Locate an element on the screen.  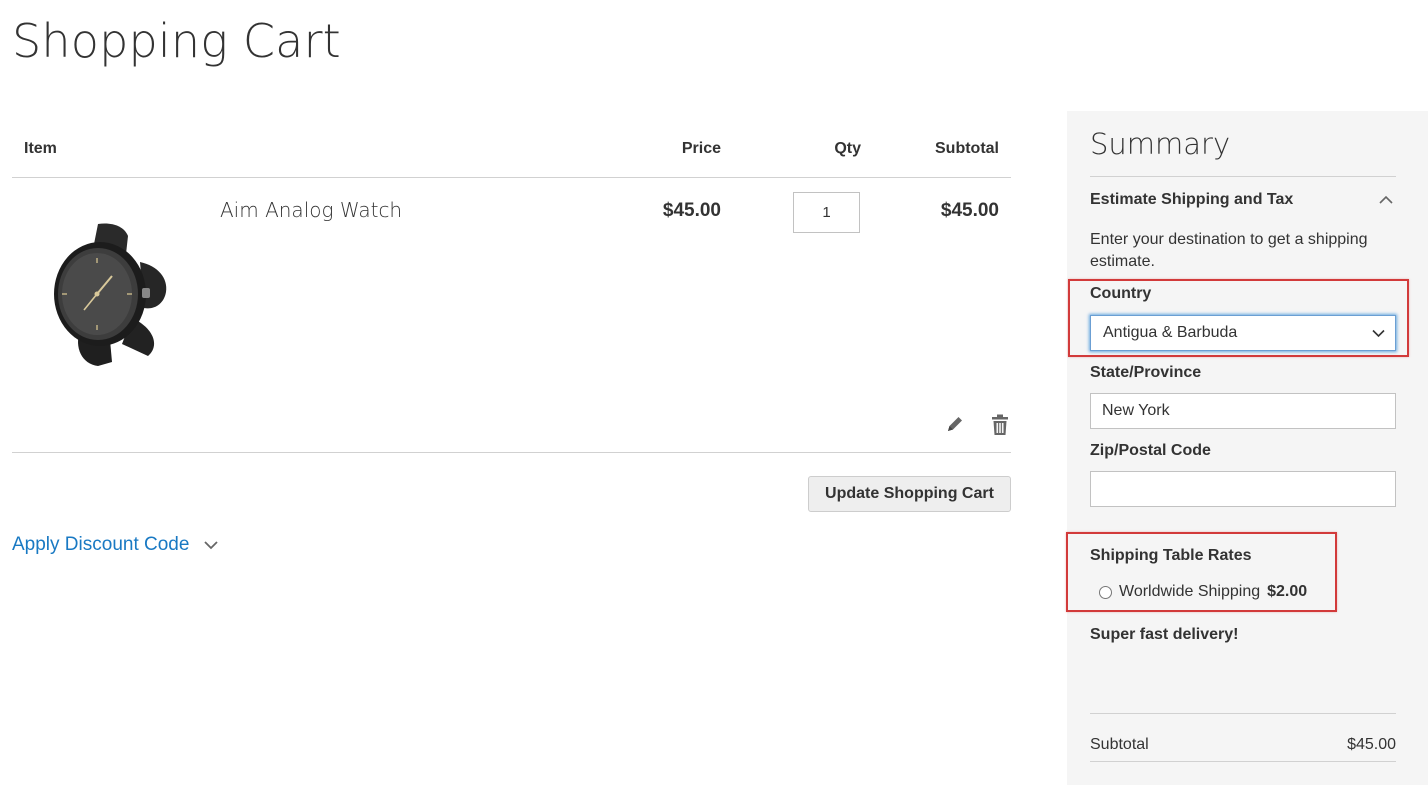
country-select: Antigua & Barbuda is located at coordinates (1243, 333).